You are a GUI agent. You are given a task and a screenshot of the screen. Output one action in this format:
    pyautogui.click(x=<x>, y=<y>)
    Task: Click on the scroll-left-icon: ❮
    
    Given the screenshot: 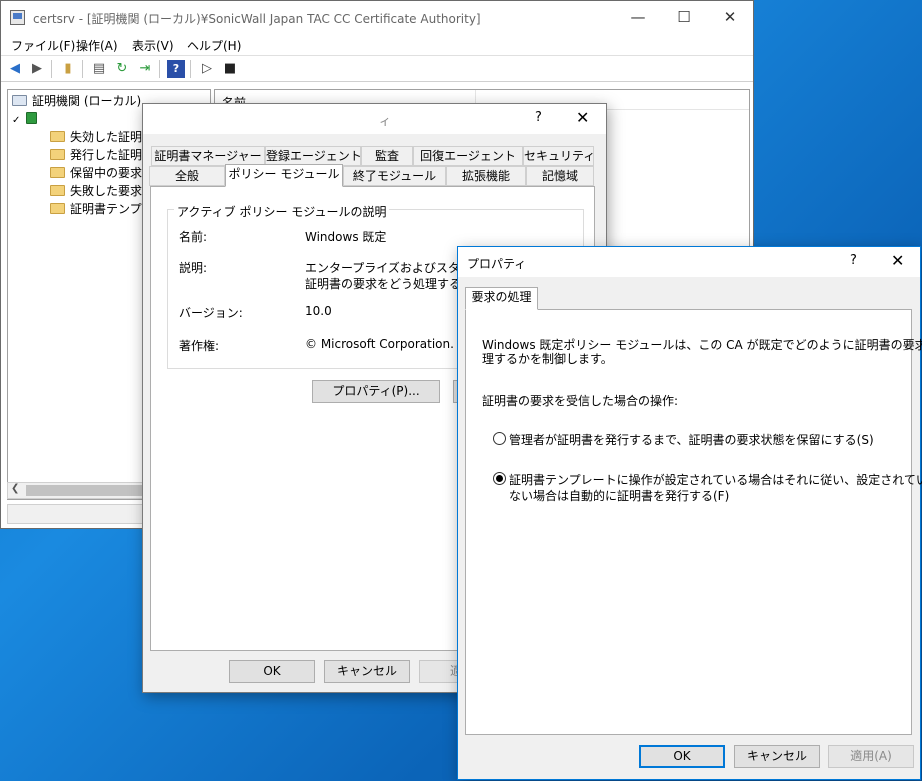 What is the action you would take?
    pyautogui.click(x=15, y=488)
    